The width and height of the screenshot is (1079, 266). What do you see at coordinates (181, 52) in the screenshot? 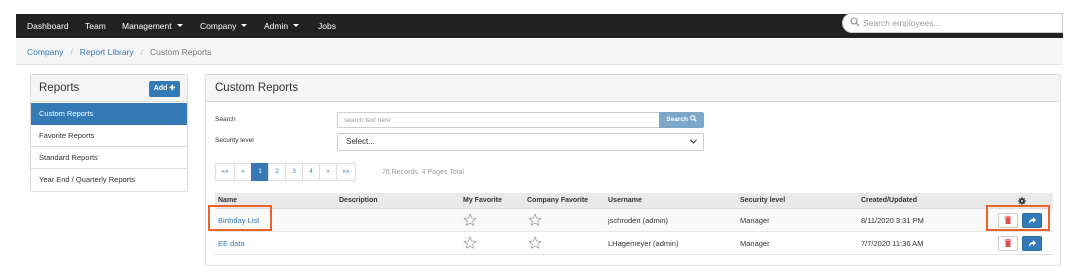
I see `breadcrumb-current: Custom Reports` at bounding box center [181, 52].